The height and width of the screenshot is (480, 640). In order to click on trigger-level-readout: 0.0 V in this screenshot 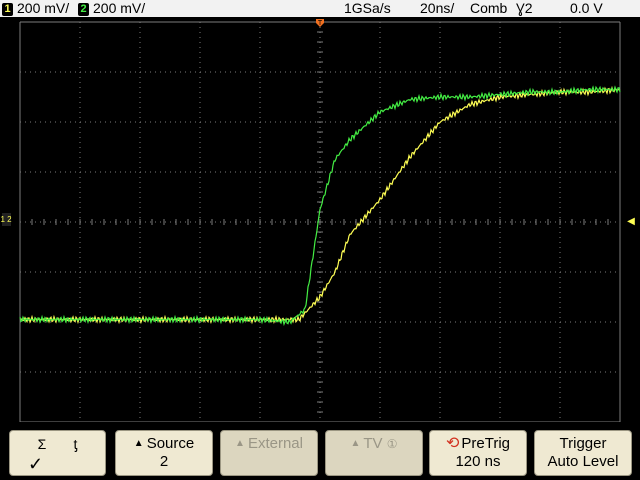, I will do `click(586, 8)`.